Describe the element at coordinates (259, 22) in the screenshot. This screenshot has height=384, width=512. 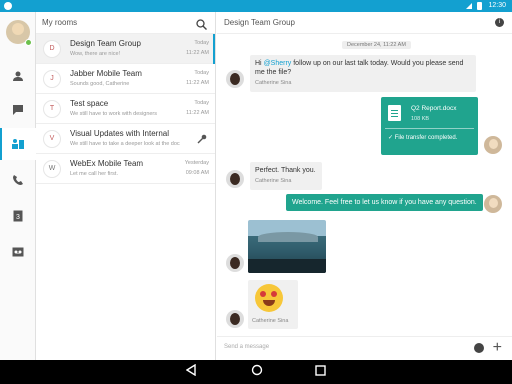
I see `chat-title: Design Team Group` at that location.